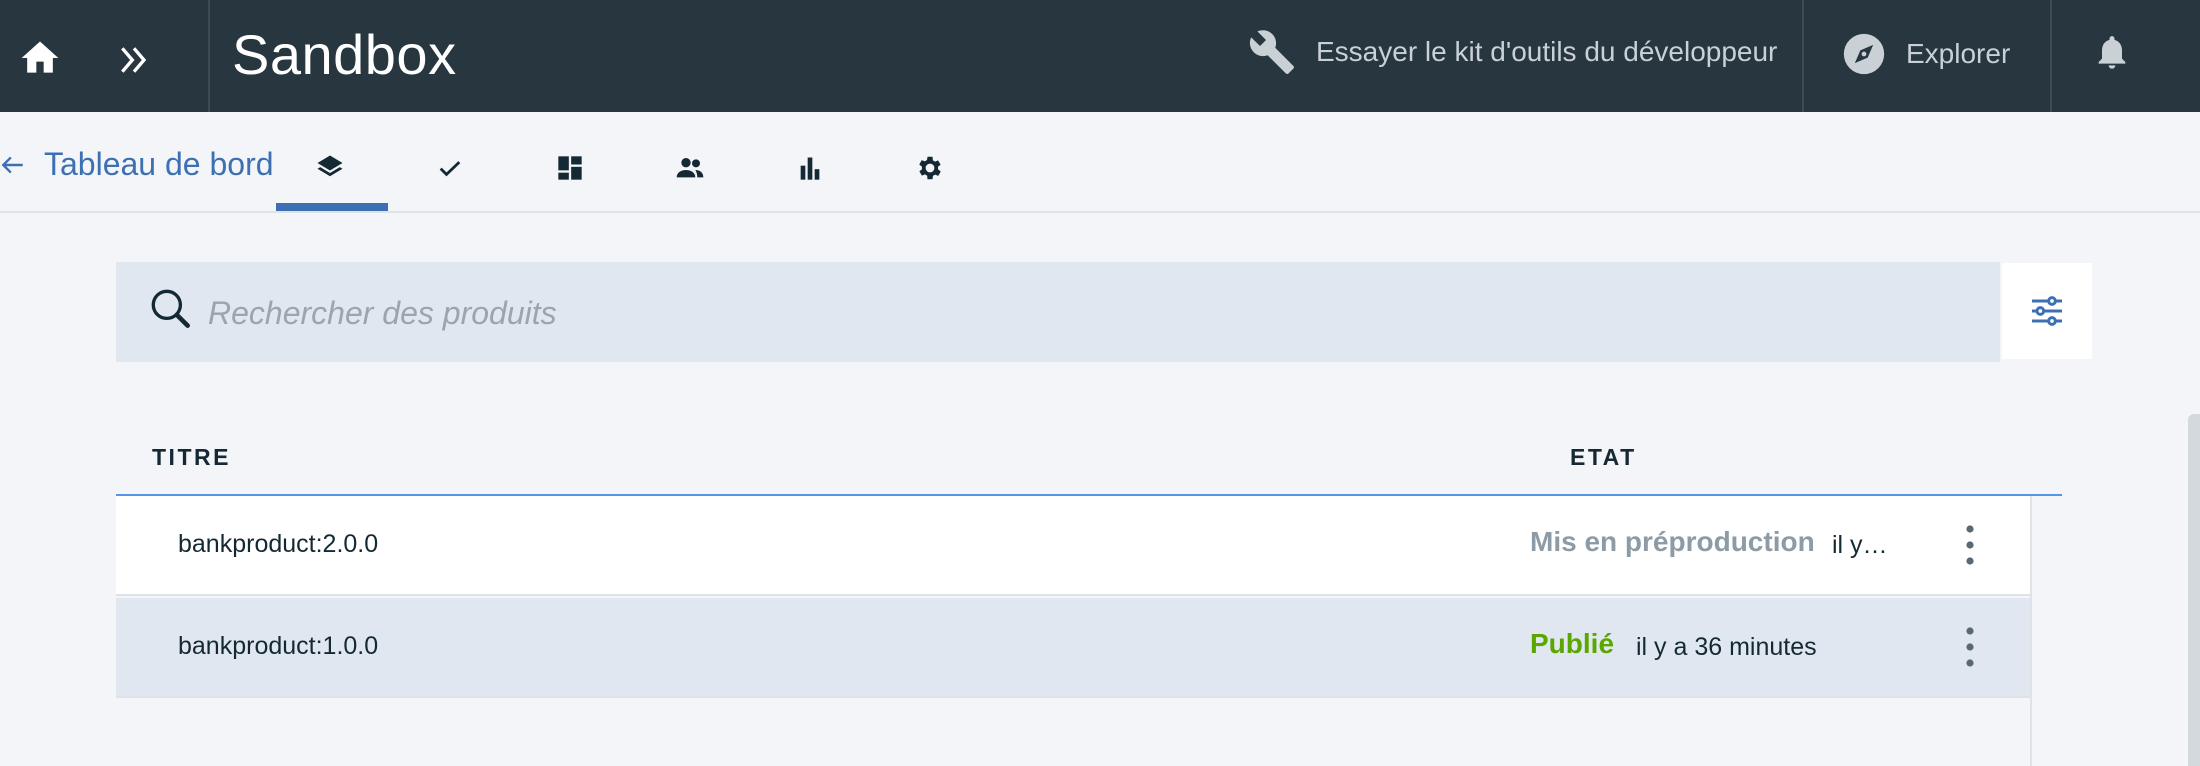  What do you see at coordinates (1100, 162) in the screenshot?
I see `secondary-nav: Tableau de bord` at bounding box center [1100, 162].